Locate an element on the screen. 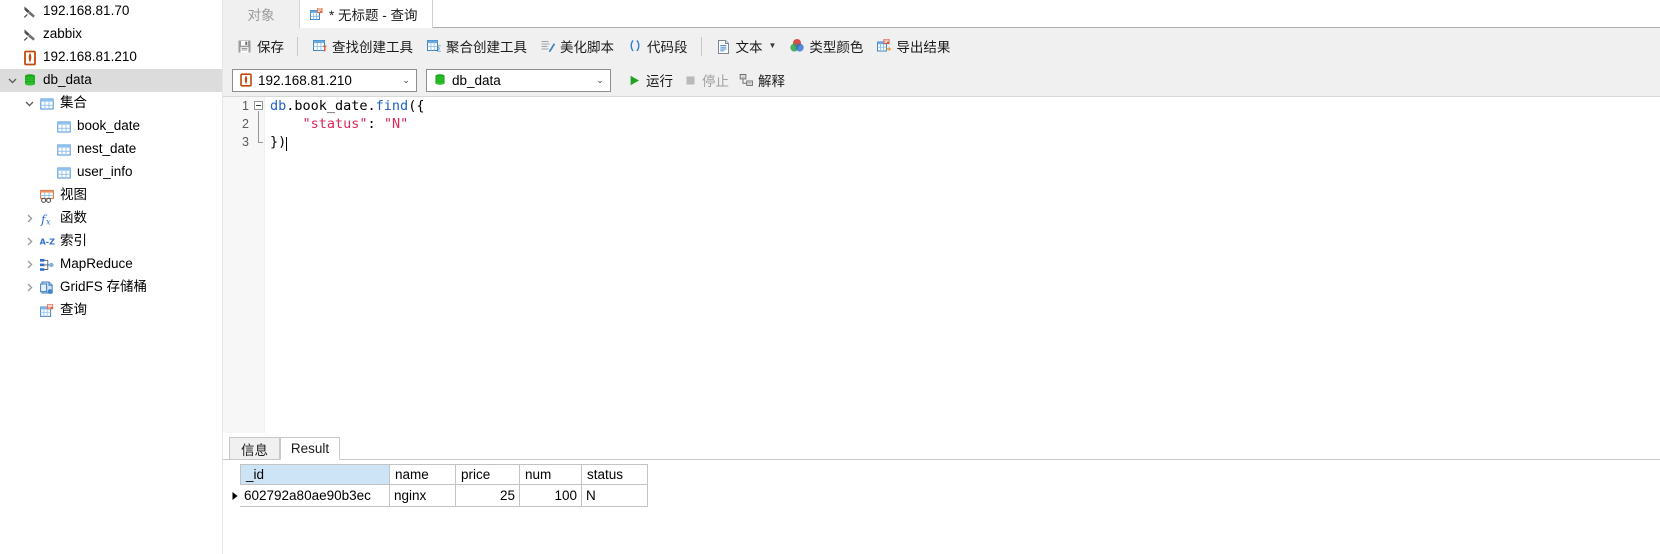  connection-select: 192.168.81.210 ⌄ is located at coordinates (324, 80).